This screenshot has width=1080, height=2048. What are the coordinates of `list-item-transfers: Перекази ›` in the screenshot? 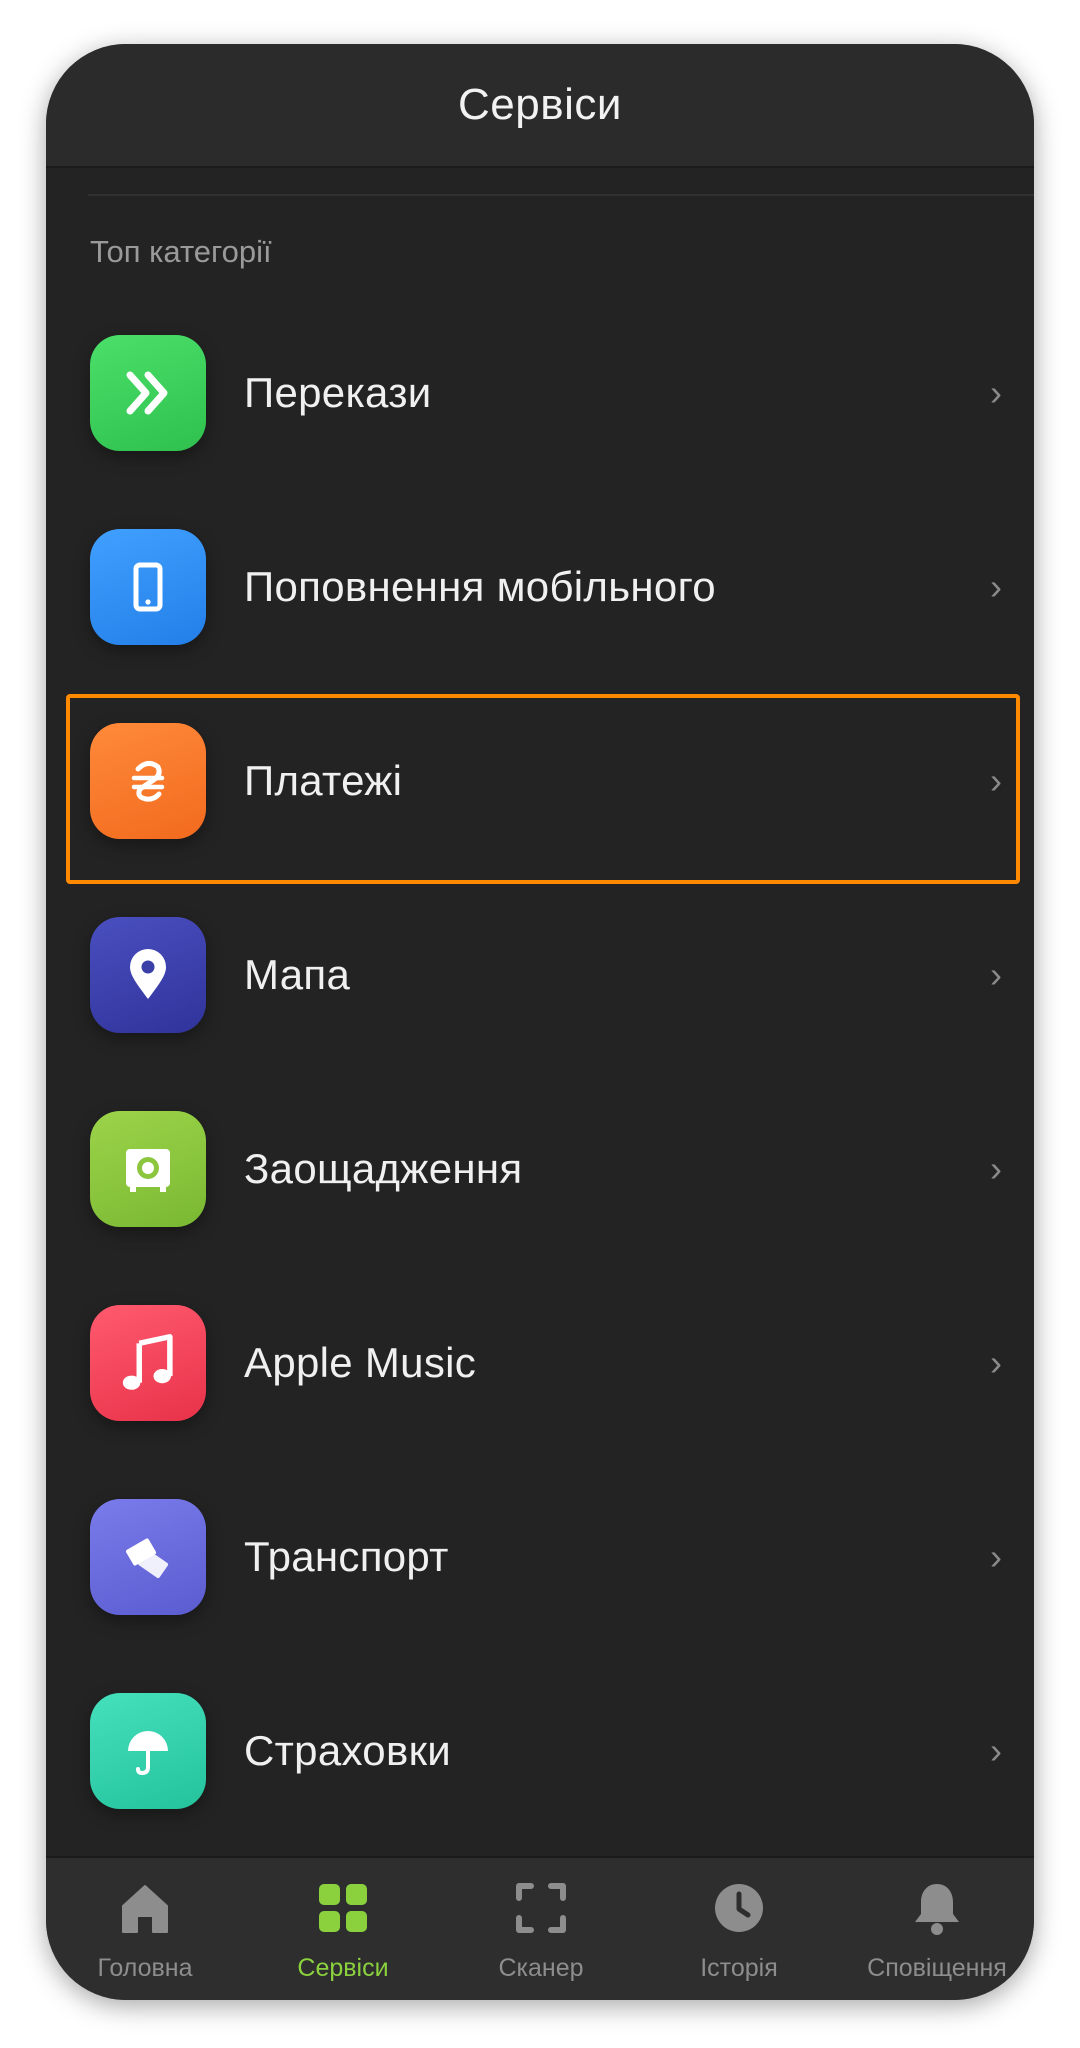 It's located at (540, 393).